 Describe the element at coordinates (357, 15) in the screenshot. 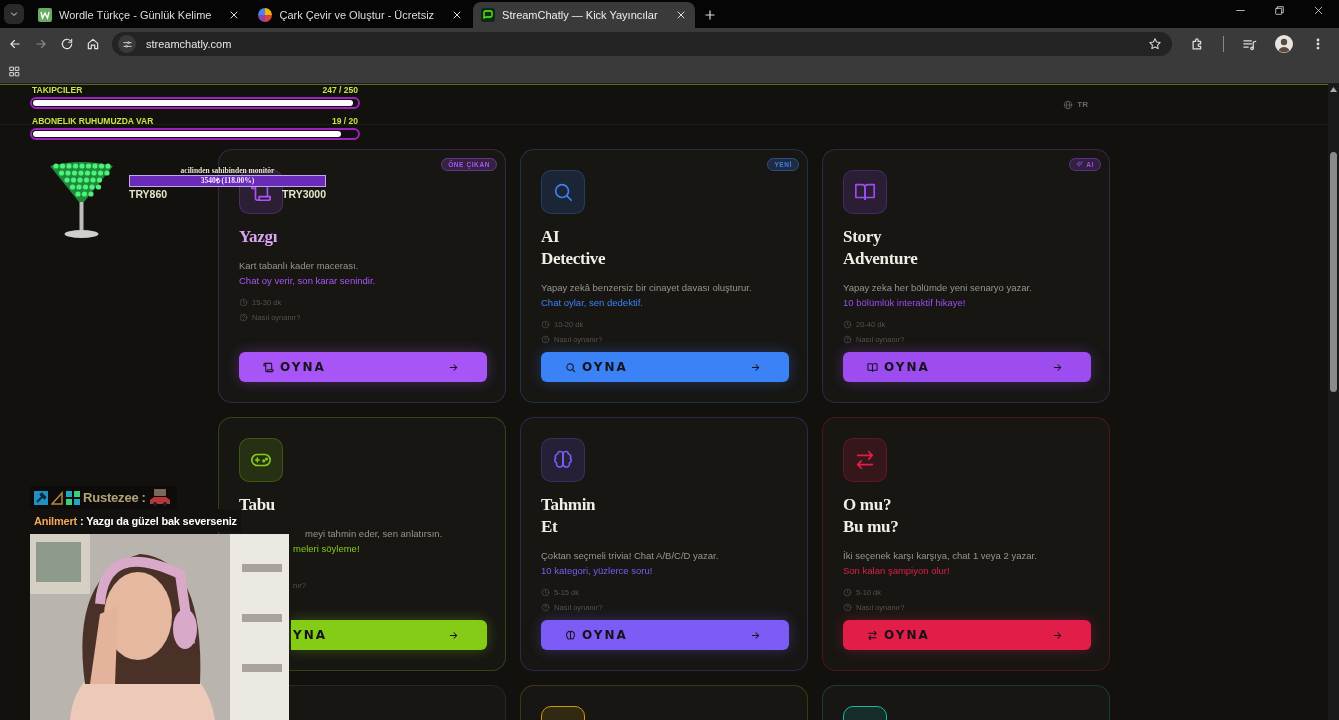

I see `tab-title: Çark Çevir ve Oluştur - Ücretsiz` at that location.